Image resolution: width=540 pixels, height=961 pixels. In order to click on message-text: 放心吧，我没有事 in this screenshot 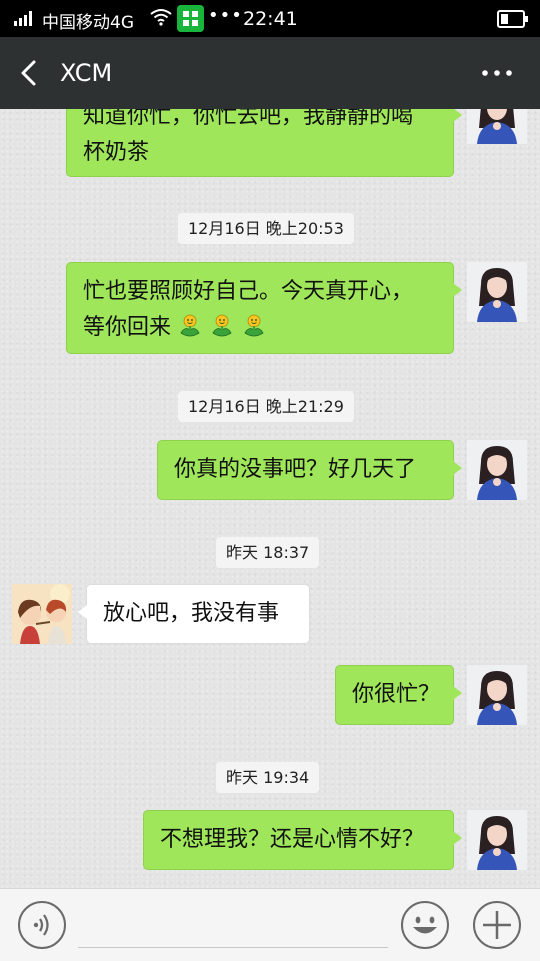, I will do `click(191, 613)`.